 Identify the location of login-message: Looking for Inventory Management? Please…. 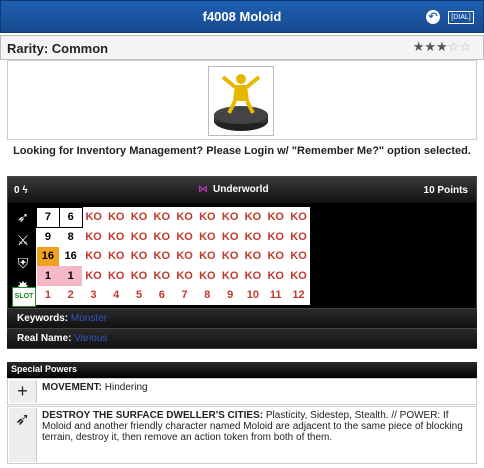
(242, 151).